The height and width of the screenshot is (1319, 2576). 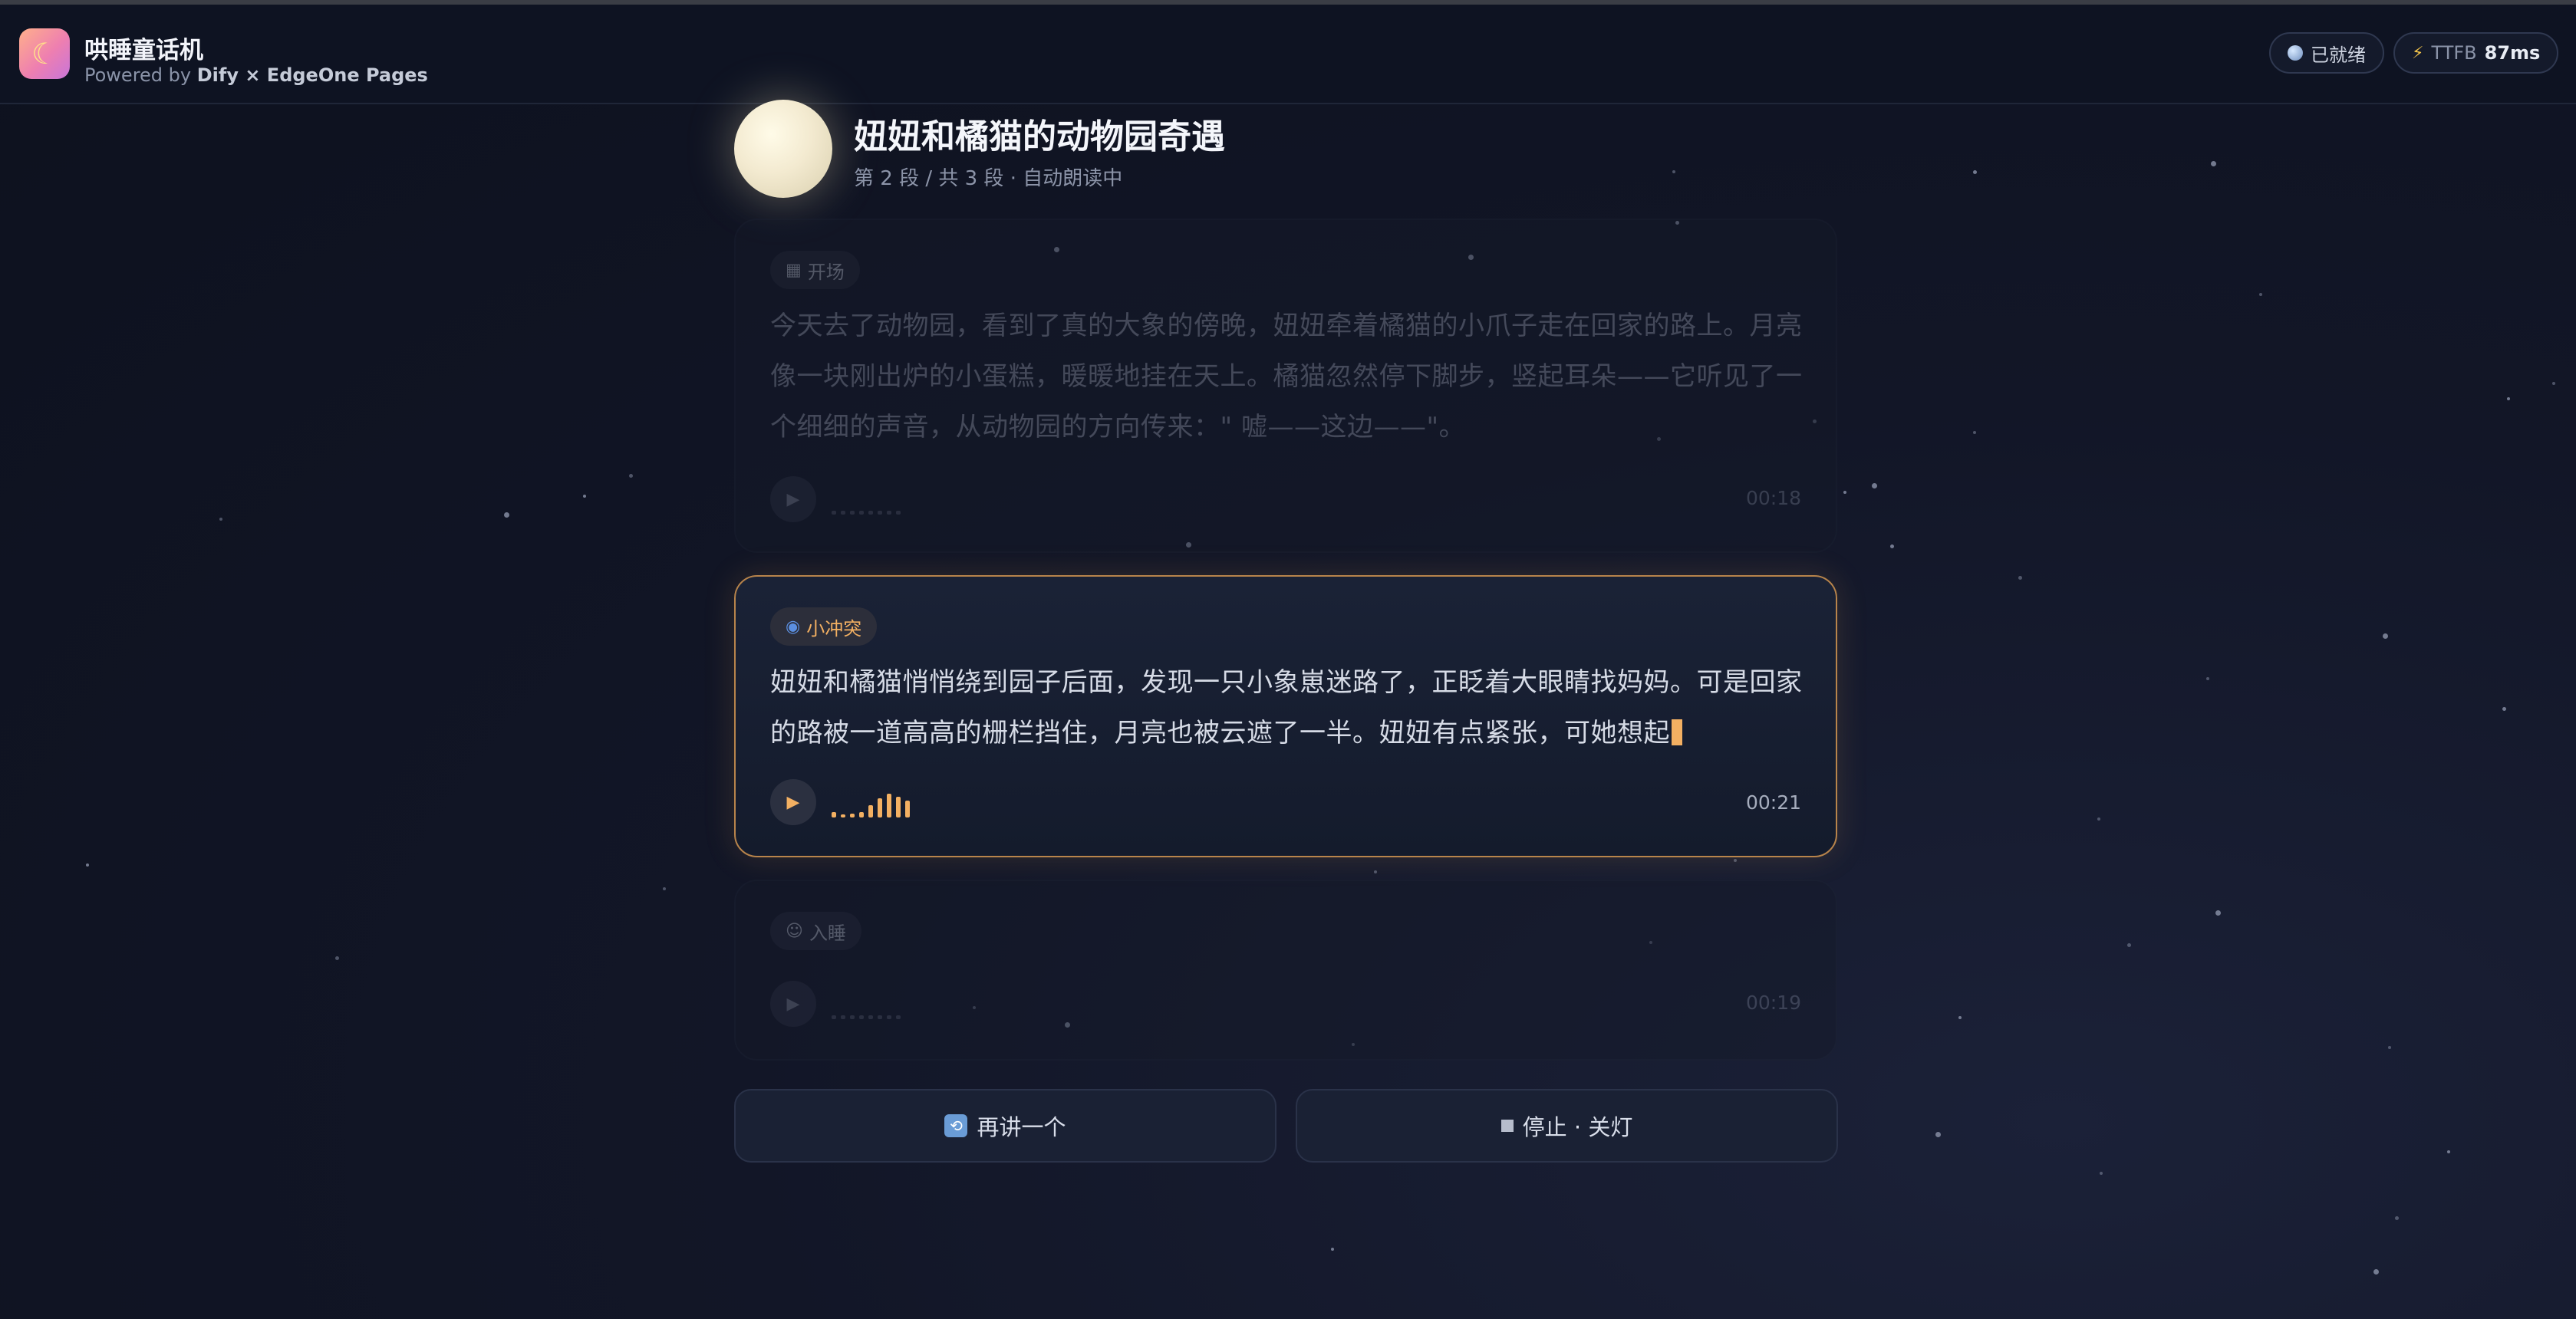 What do you see at coordinates (44, 53) in the screenshot?
I see `crescent-moon-icon: ☾` at bounding box center [44, 53].